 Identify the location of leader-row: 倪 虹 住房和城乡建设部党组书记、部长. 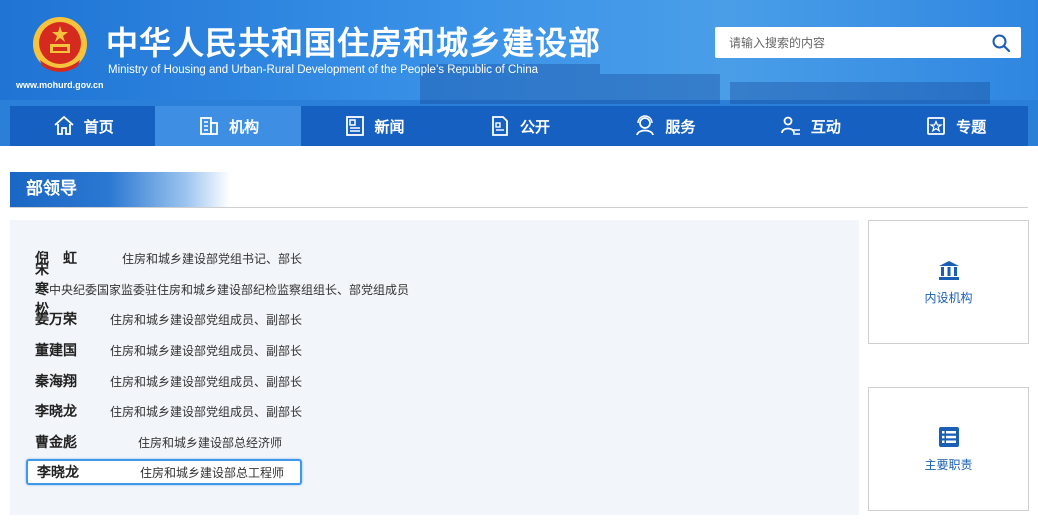
(164, 258).